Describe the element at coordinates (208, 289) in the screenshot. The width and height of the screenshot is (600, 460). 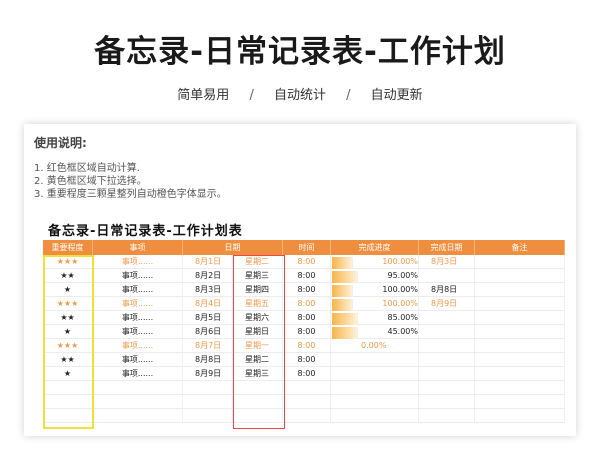
I see `date-cell: 8月3日` at that location.